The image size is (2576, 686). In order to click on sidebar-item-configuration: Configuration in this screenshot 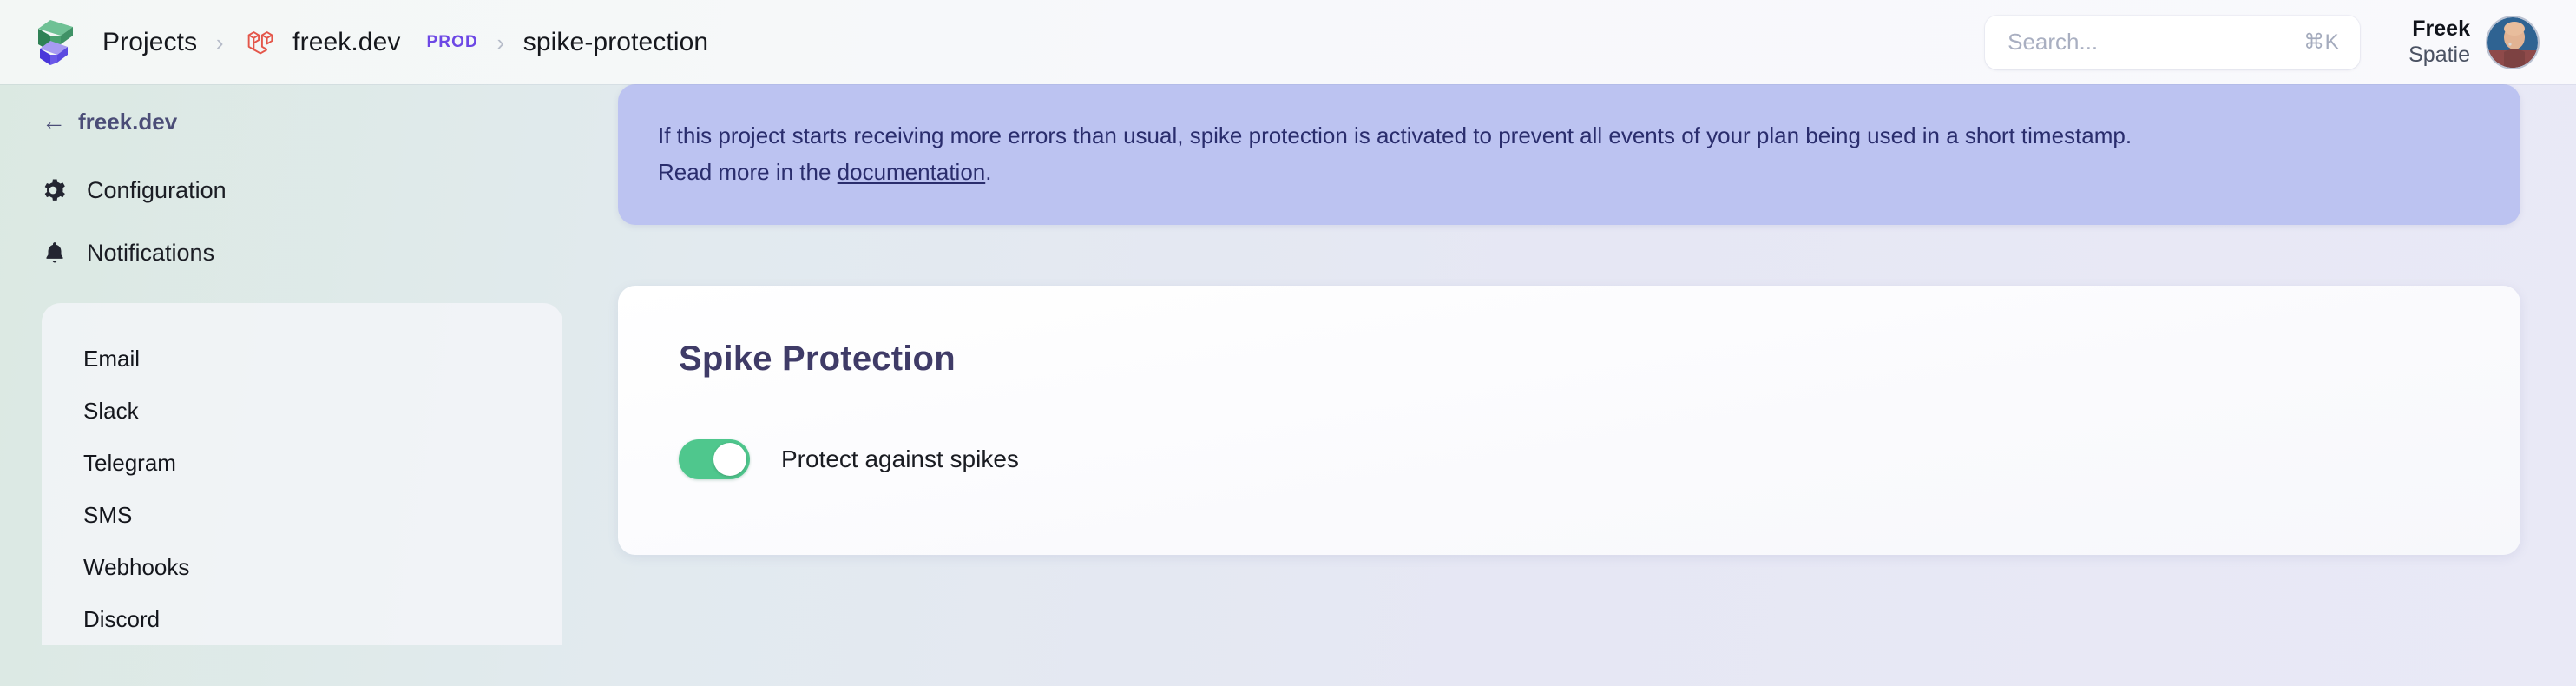, I will do `click(309, 190)`.